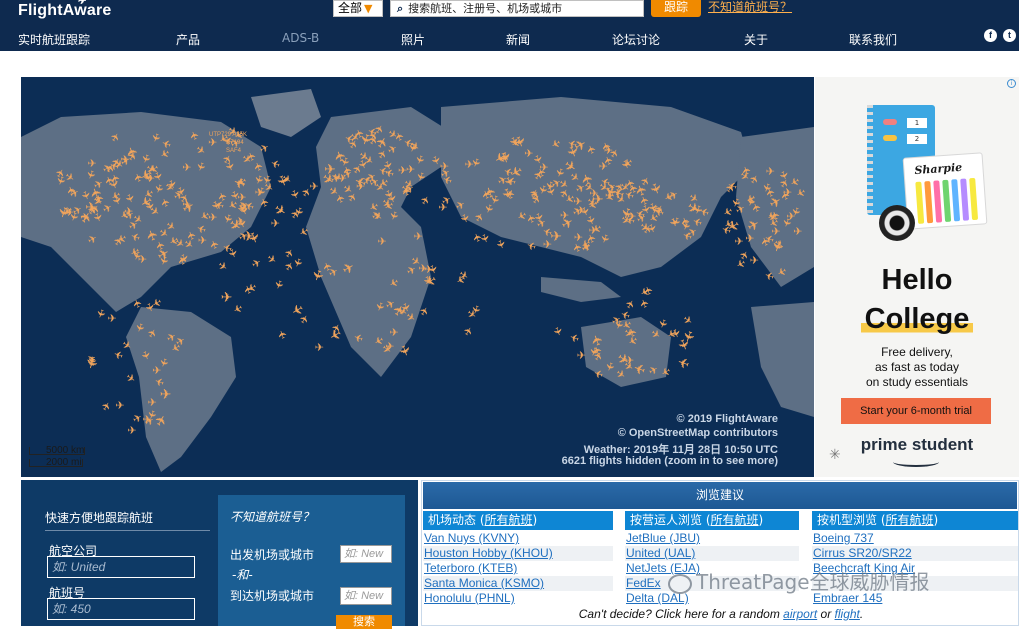 This screenshot has width=1019, height=629. Describe the element at coordinates (509, 520) in the screenshot. I see `all-flights-link: 所有航班` at that location.